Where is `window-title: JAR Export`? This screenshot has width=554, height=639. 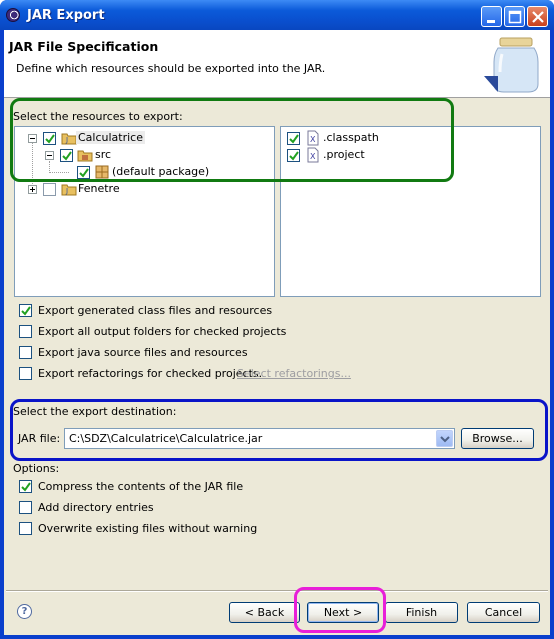 window-title: JAR Export is located at coordinates (66, 15).